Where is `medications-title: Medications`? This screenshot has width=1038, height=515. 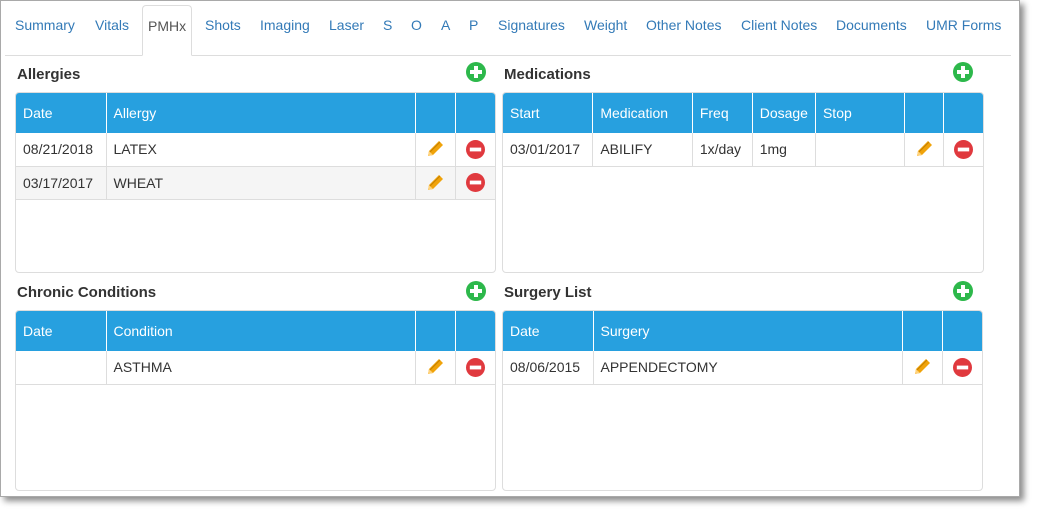 medications-title: Medications is located at coordinates (547, 74).